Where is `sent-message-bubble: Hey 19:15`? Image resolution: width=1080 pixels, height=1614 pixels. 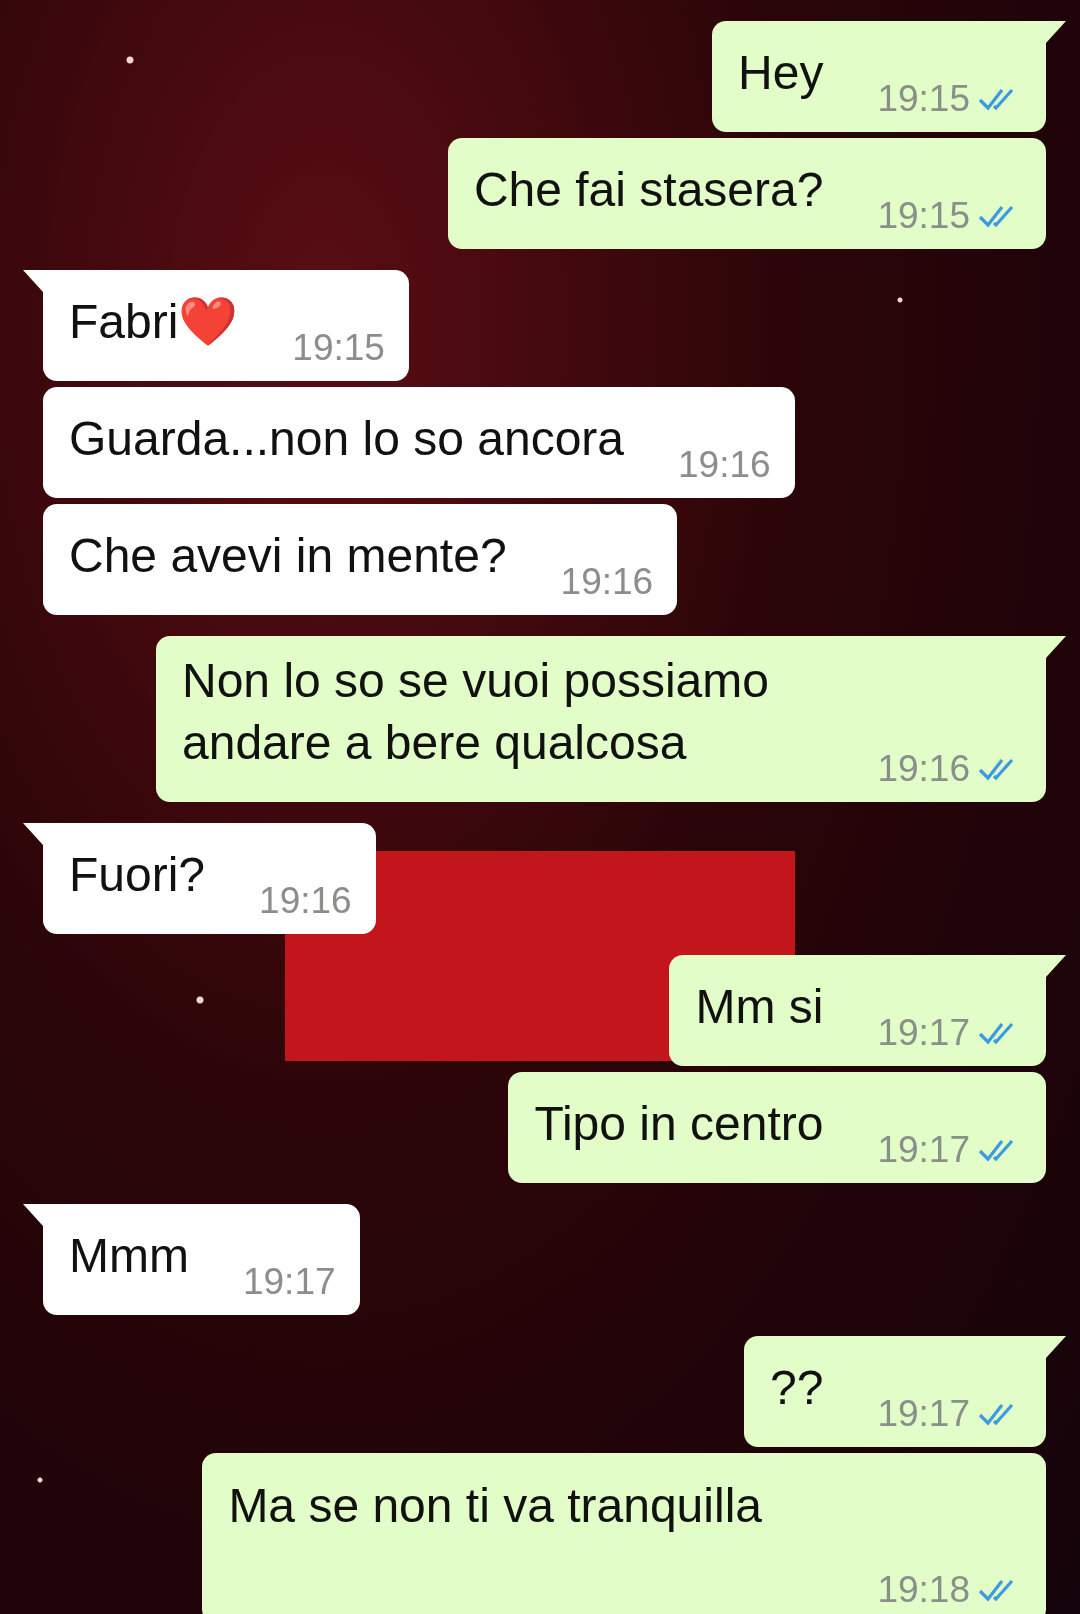 sent-message-bubble: Hey 19:15 is located at coordinates (879, 76).